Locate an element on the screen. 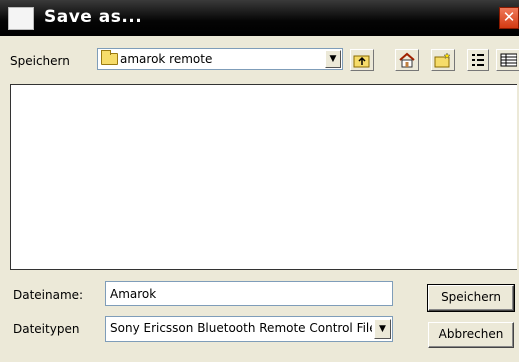 This screenshot has width=519, height=362. location-dropdown: amarok remote ▼ is located at coordinates (220, 59).